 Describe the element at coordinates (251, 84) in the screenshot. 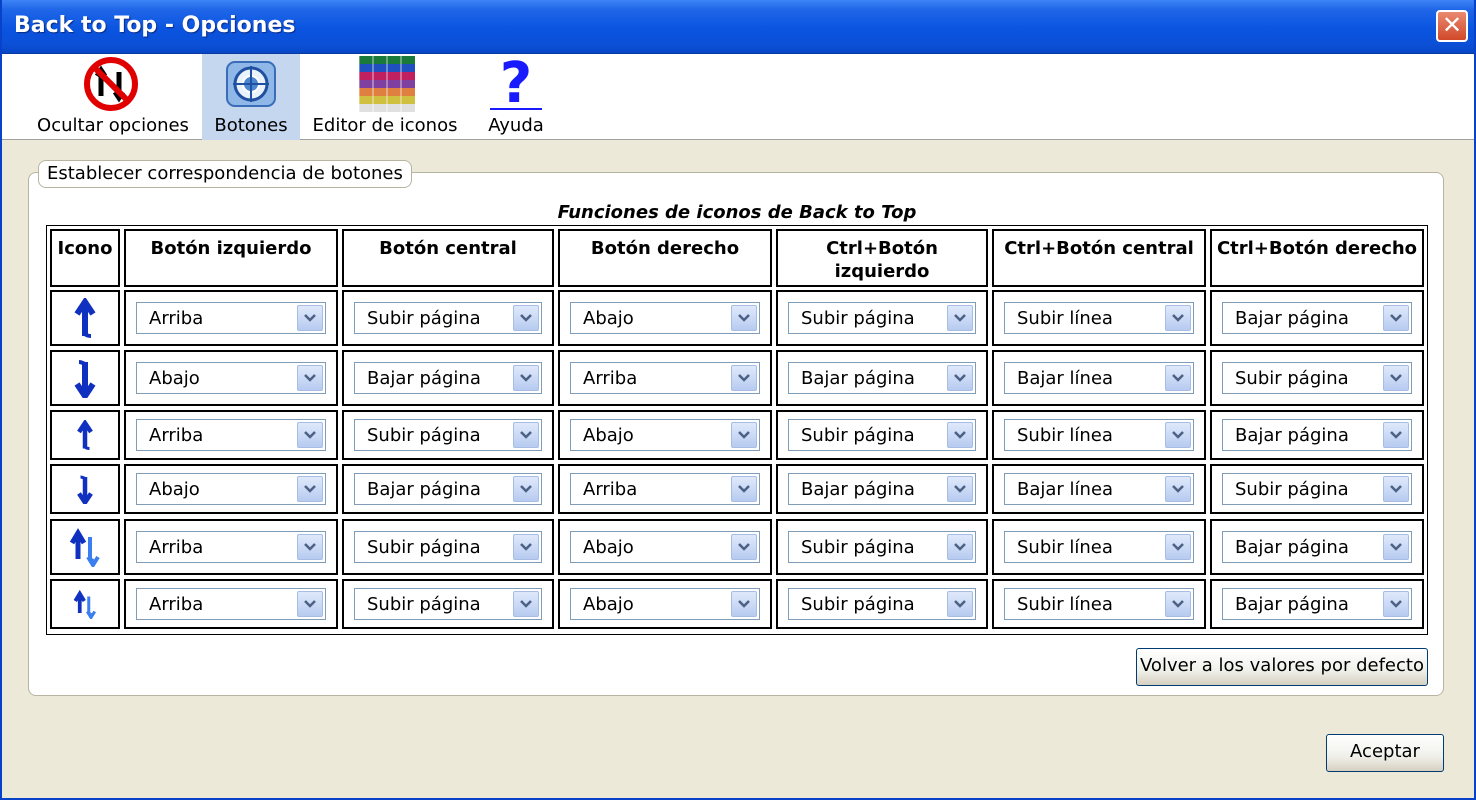

I see `buttons-icon` at that location.